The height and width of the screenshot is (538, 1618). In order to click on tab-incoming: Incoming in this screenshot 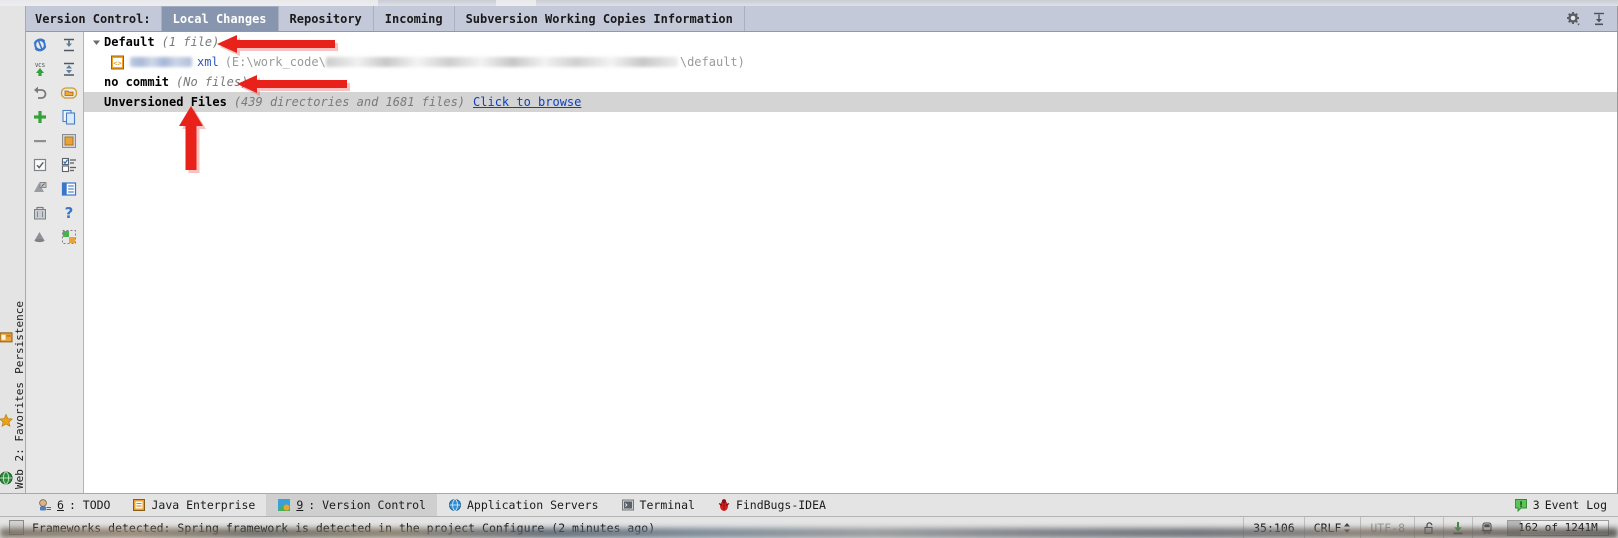, I will do `click(413, 18)`.